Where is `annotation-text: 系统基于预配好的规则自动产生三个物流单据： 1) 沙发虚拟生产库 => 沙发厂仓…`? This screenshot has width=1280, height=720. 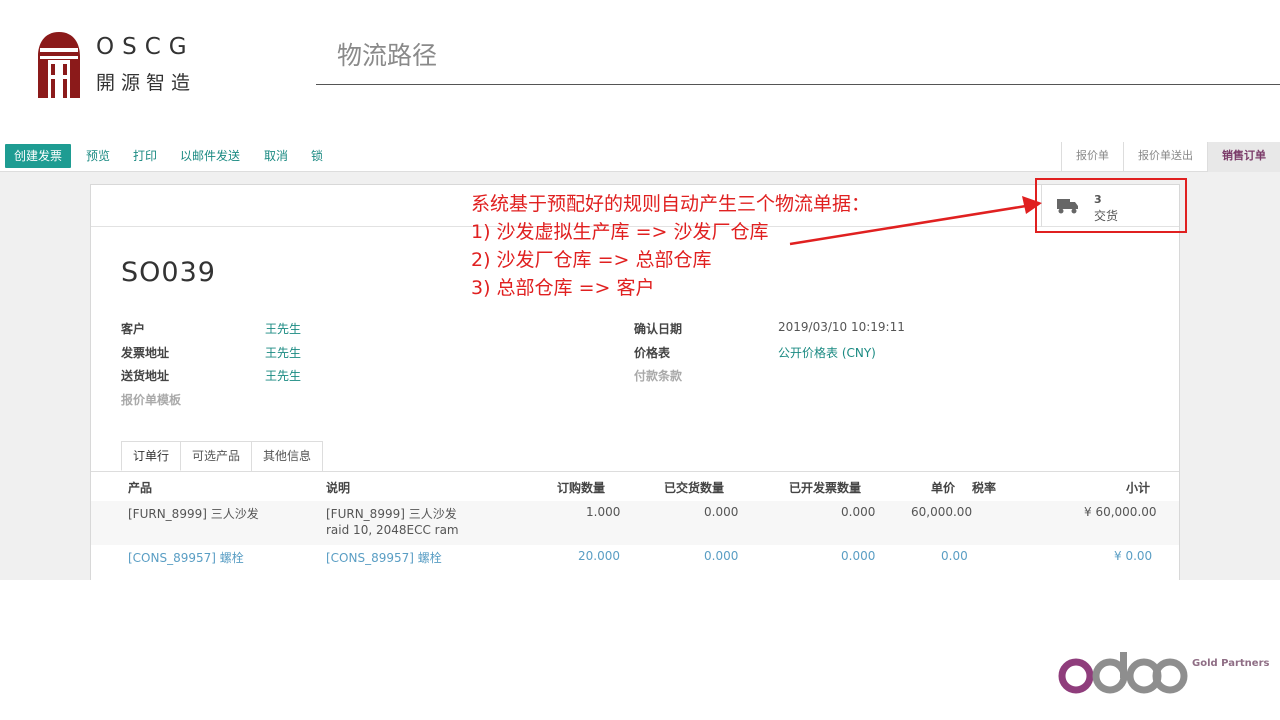
annotation-text: 系统基于预配好的规则自动产生三个物流单据： 1) 沙发虚拟生产库 => 沙发厂仓… is located at coordinates (670, 246).